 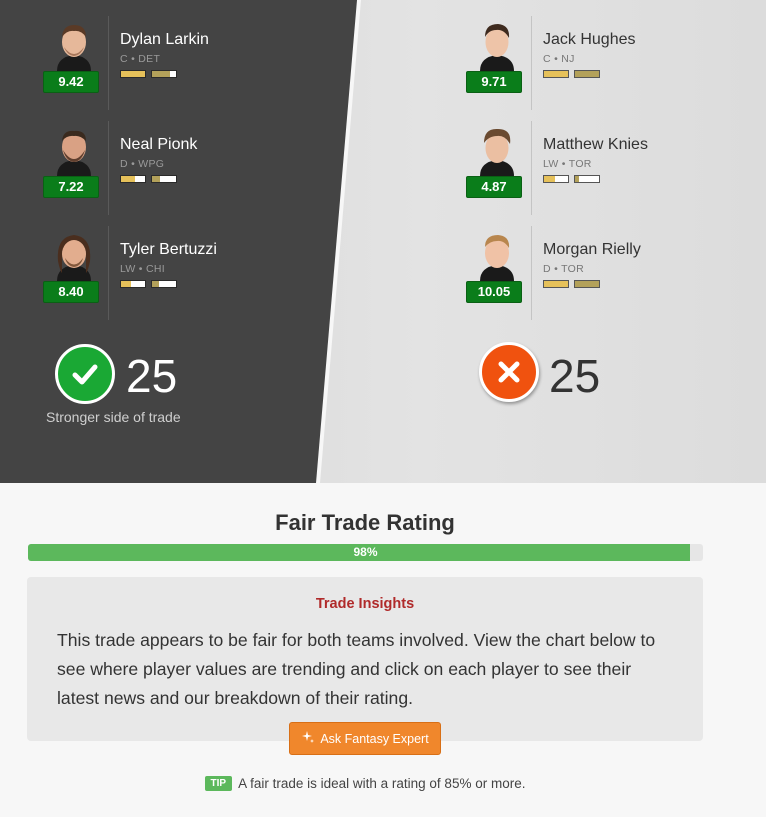 What do you see at coordinates (158, 145) in the screenshot?
I see `player-name: Neal Pionk` at bounding box center [158, 145].